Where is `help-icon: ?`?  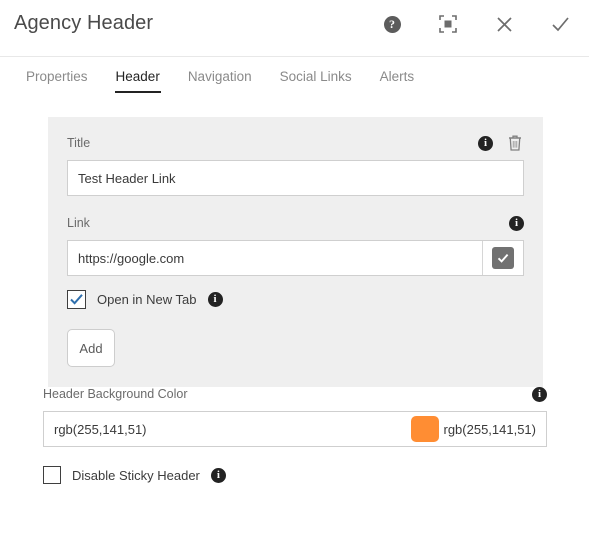
help-icon: ? is located at coordinates (392, 24).